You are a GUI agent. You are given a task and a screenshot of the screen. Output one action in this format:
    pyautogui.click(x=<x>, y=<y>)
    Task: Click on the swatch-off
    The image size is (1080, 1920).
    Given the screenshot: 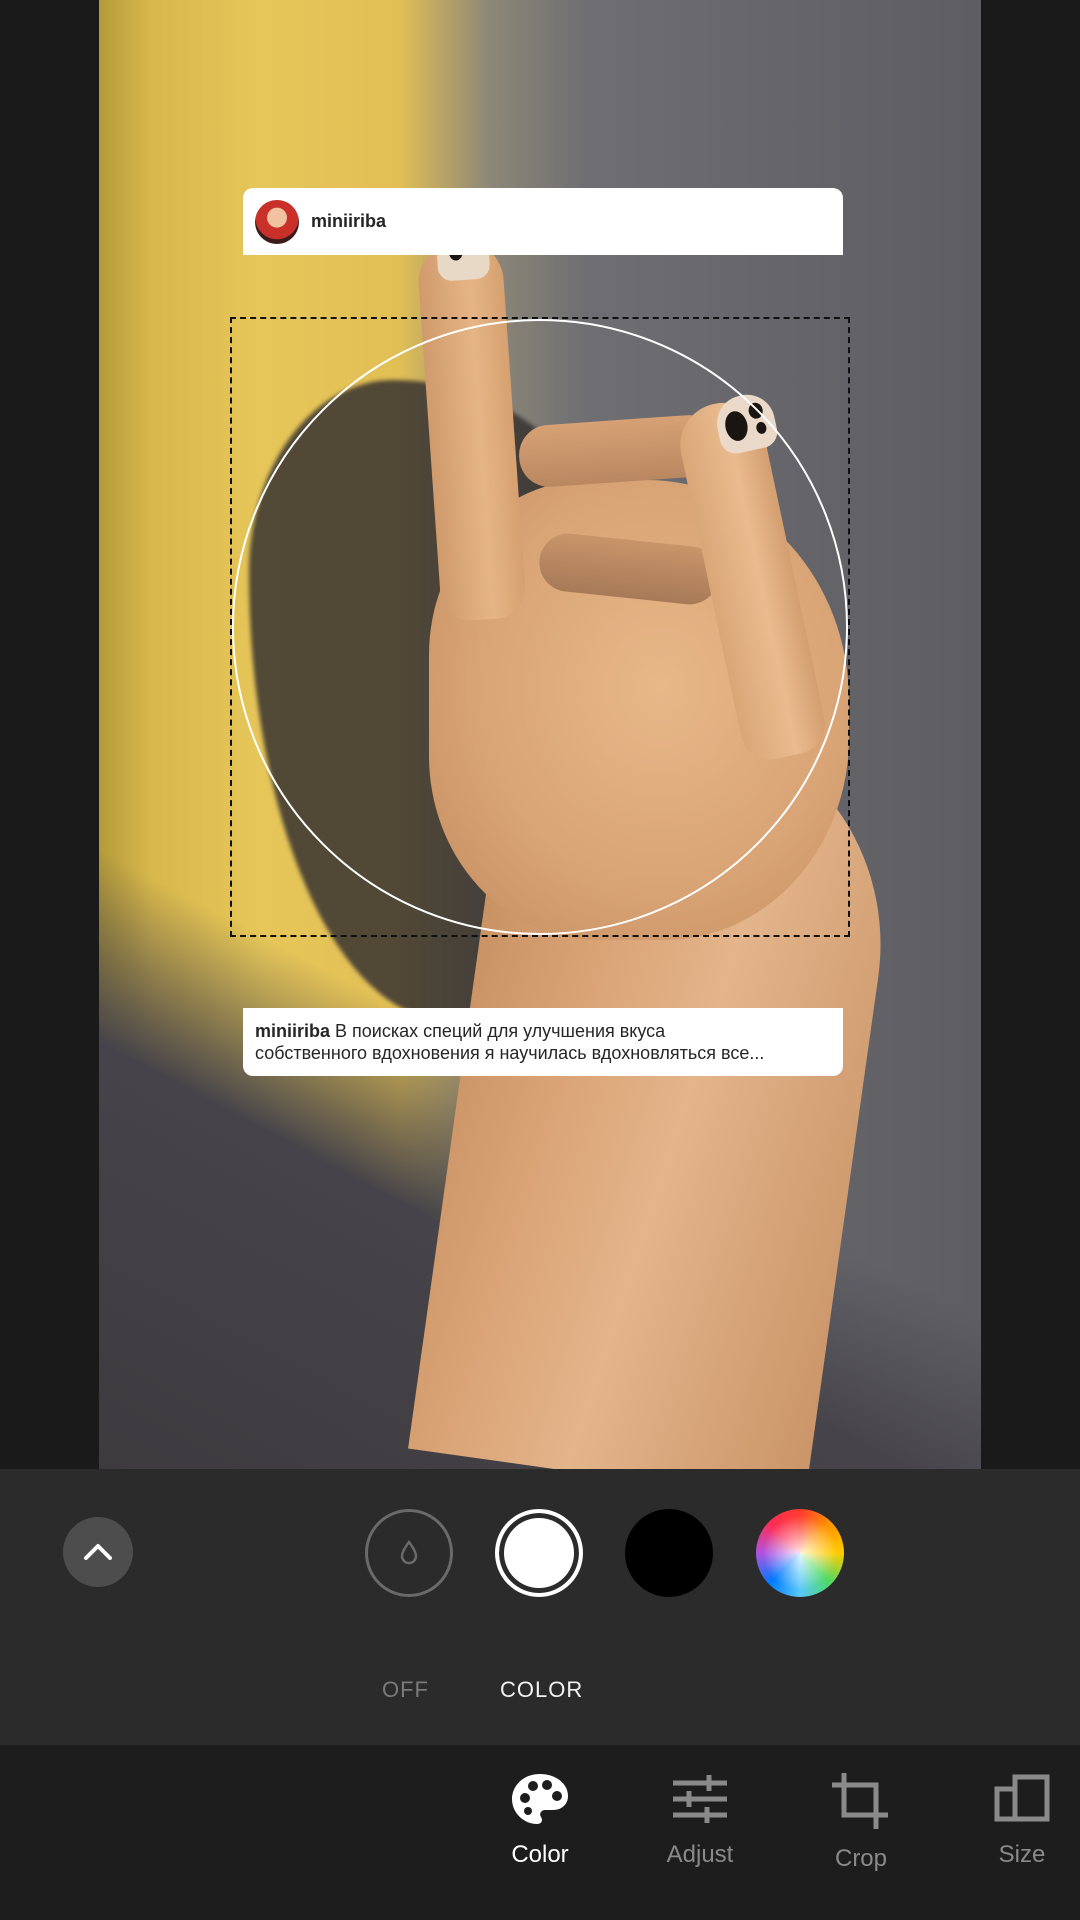 What is the action you would take?
    pyautogui.click(x=409, y=1553)
    